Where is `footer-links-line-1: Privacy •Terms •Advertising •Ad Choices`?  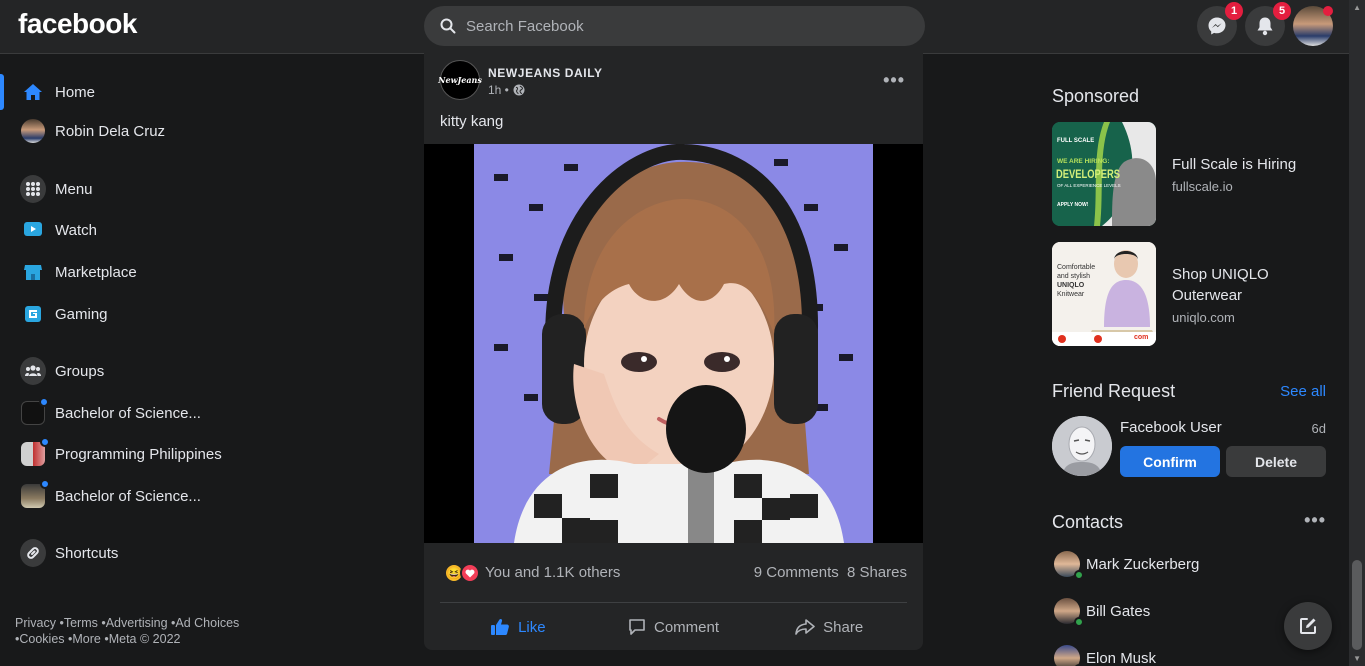 footer-links-line-1: Privacy •Terms •Advertising •Ad Choices is located at coordinates (150, 623).